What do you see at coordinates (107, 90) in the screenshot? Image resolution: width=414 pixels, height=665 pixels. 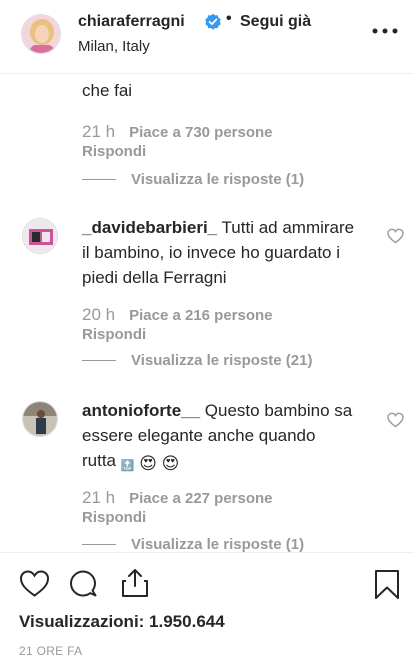 I see `comment-text: che fai` at bounding box center [107, 90].